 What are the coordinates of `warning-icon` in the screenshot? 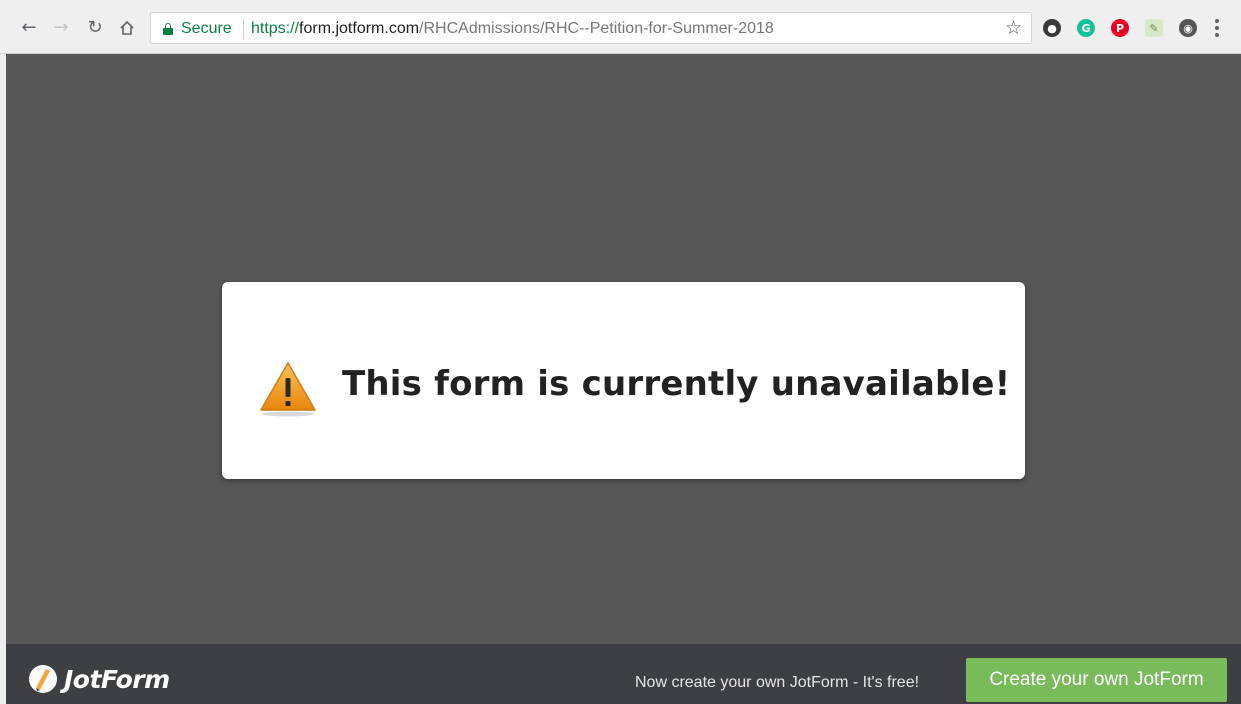 It's located at (288, 389).